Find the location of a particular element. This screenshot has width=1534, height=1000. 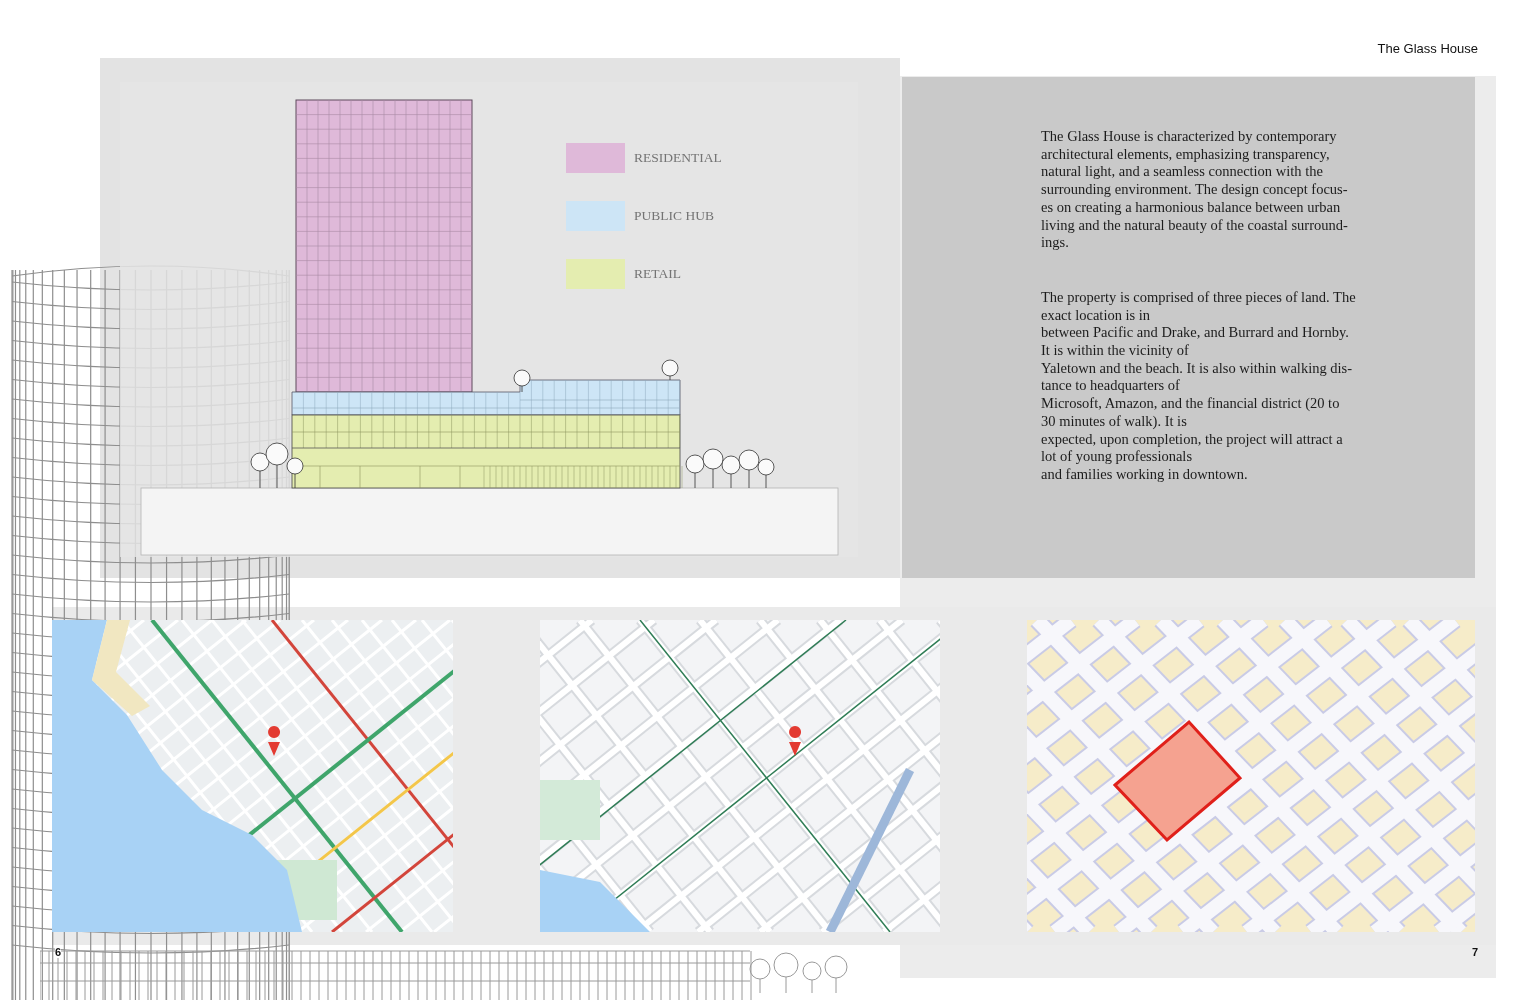

description-paragraph: The Glass House is characterized by contemporary architectural elements, emphasizing transparency, natural light, and a seamless connection with the surrounding environment. The design concept focus- es on creating a harmonious balance between urban living and the natural beauty of the coastal surround- ings. is located at coordinates (1194, 190).